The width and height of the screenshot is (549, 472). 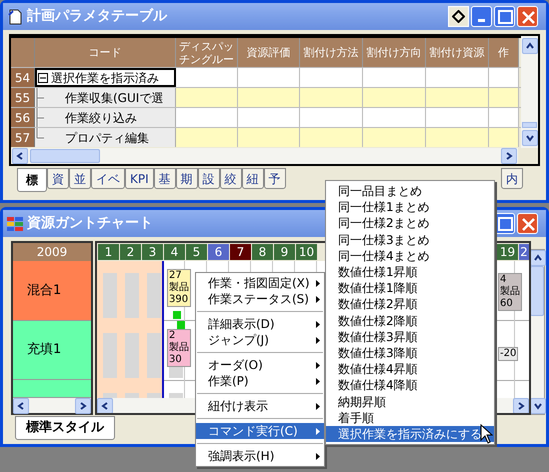 I want to click on menu-item: 選択作業を指示済みにする, so click(x=410, y=434).